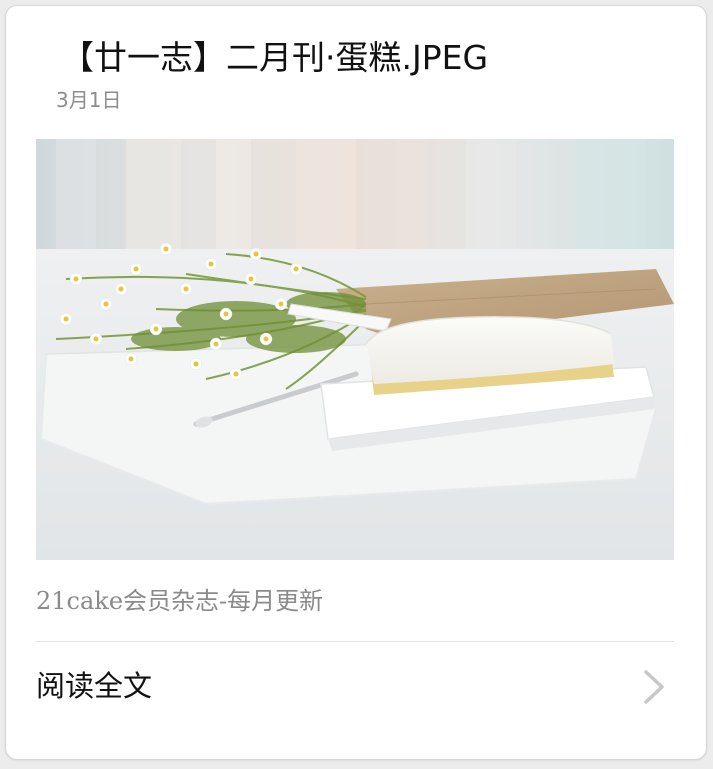  Describe the element at coordinates (94, 686) in the screenshot. I see `read-more-label: 阅读全文` at that location.